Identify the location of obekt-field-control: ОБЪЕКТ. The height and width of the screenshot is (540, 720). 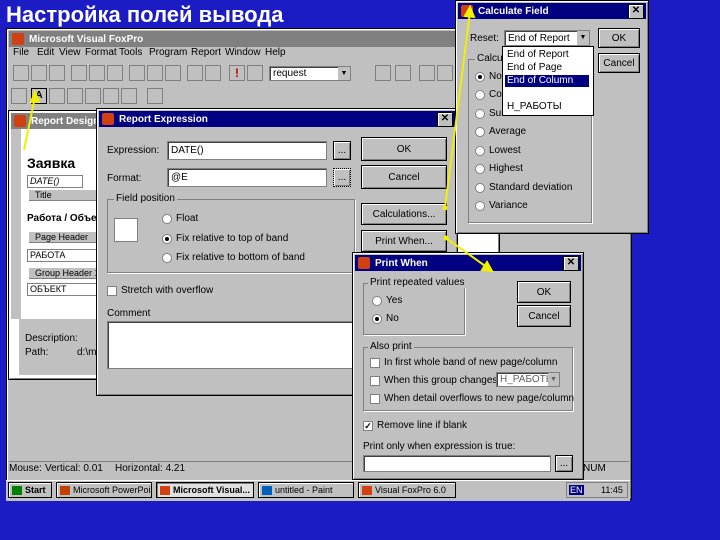
(64, 289).